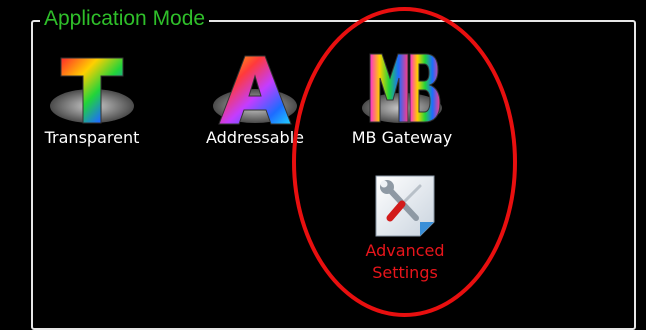 Image resolution: width=646 pixels, height=330 pixels. What do you see at coordinates (402, 137) in the screenshot?
I see `mb-gateway-label: MB Gateway` at bounding box center [402, 137].